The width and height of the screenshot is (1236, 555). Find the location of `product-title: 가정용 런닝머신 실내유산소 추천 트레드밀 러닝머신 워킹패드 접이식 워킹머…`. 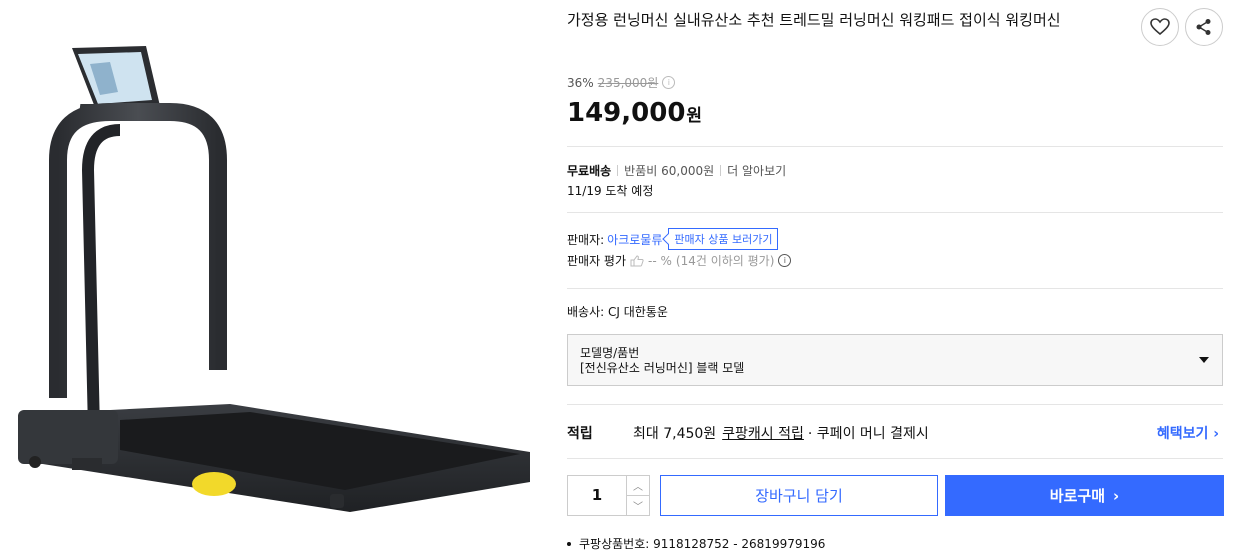

product-title: 가정용 런닝머신 실내유산소 추천 트레드밀 러닝머신 워킹패드 접이식 워킹머… is located at coordinates (814, 20).